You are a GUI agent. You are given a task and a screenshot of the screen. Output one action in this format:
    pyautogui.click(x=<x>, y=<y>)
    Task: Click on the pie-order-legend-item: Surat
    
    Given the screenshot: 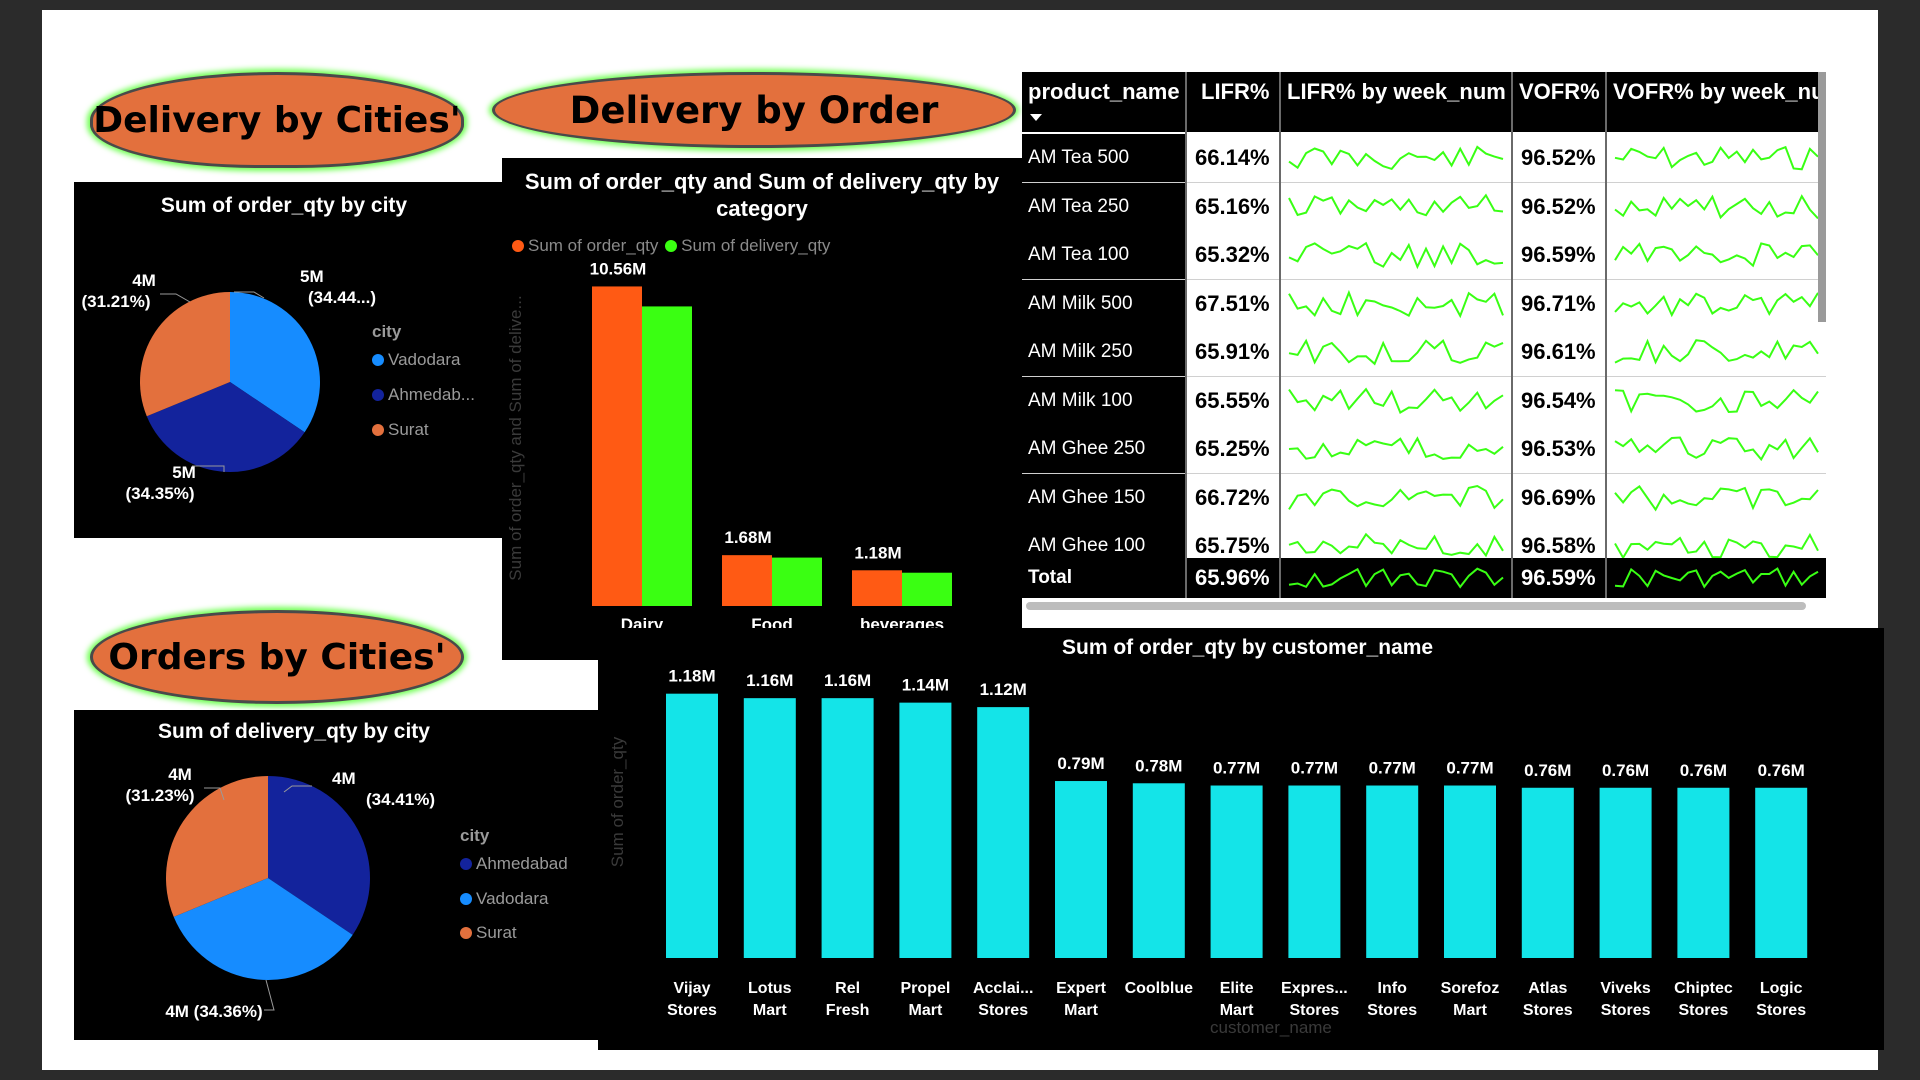 What is the action you would take?
    pyautogui.click(x=400, y=430)
    